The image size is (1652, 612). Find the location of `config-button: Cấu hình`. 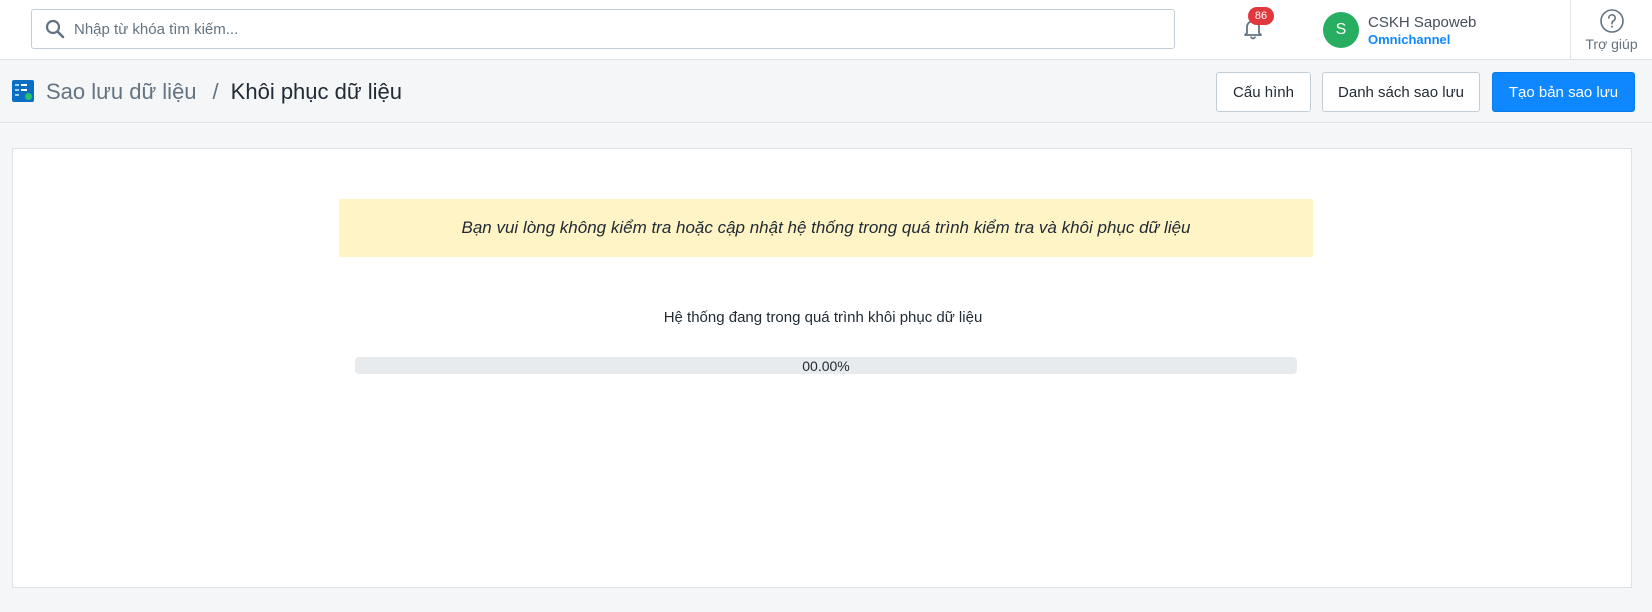

config-button: Cấu hình is located at coordinates (1263, 92).